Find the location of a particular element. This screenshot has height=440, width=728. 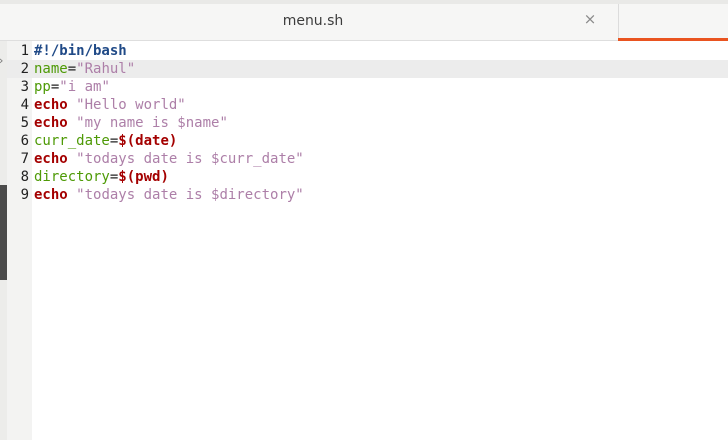

code-text: directory=$(pwd) is located at coordinates (101, 177).